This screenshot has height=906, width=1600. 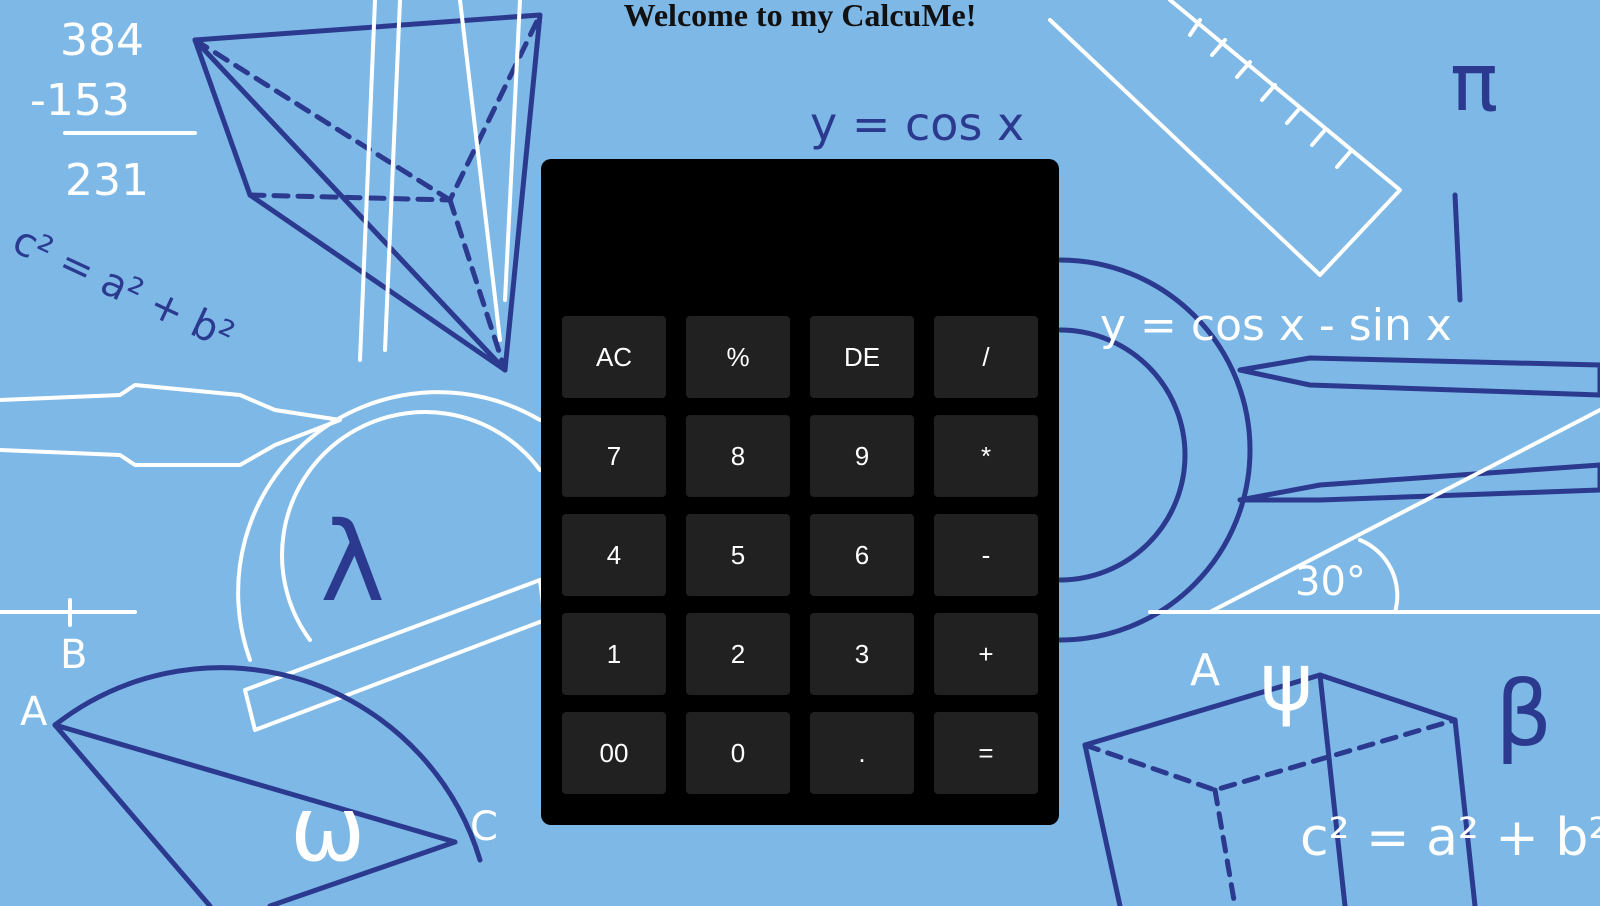 I want to click on sum-result-text: 231, so click(x=107, y=180).